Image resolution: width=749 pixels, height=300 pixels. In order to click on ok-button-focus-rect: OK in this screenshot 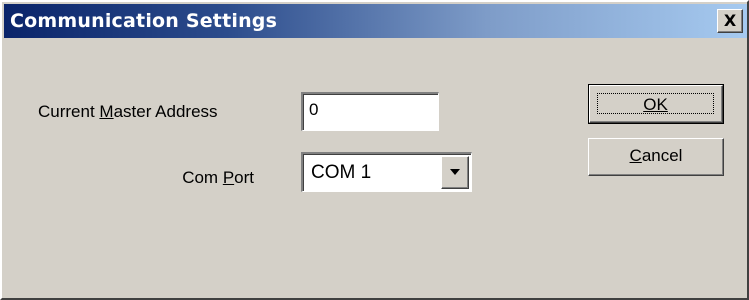, I will do `click(655, 103)`.